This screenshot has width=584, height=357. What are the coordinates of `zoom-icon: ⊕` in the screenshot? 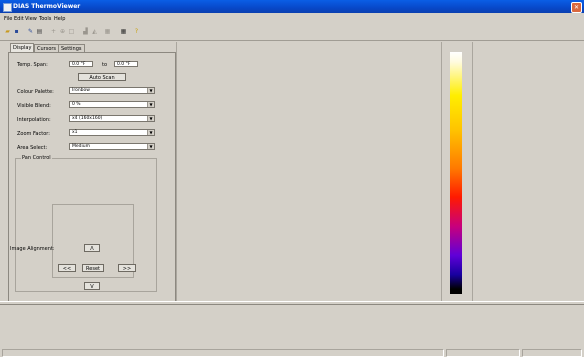 It's located at (62, 31).